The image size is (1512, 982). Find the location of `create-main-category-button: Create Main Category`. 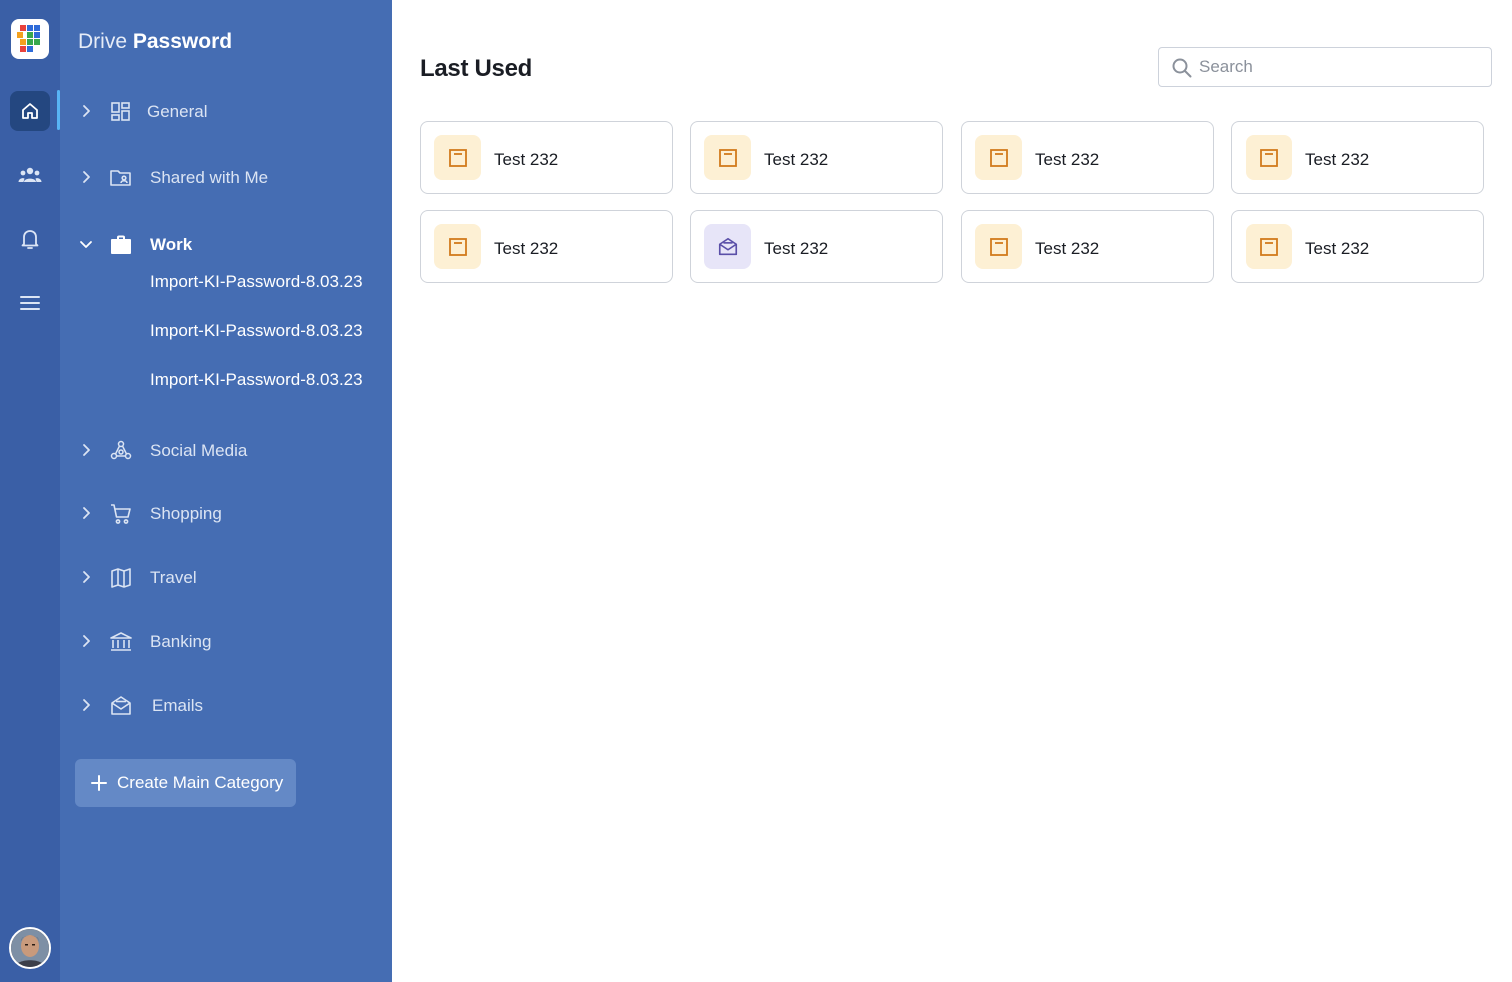

create-main-category-button: Create Main Category is located at coordinates (185, 783).